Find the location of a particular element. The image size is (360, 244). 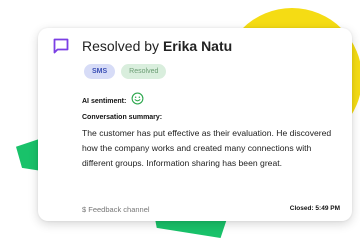

smiley-face-icon is located at coordinates (137, 101).